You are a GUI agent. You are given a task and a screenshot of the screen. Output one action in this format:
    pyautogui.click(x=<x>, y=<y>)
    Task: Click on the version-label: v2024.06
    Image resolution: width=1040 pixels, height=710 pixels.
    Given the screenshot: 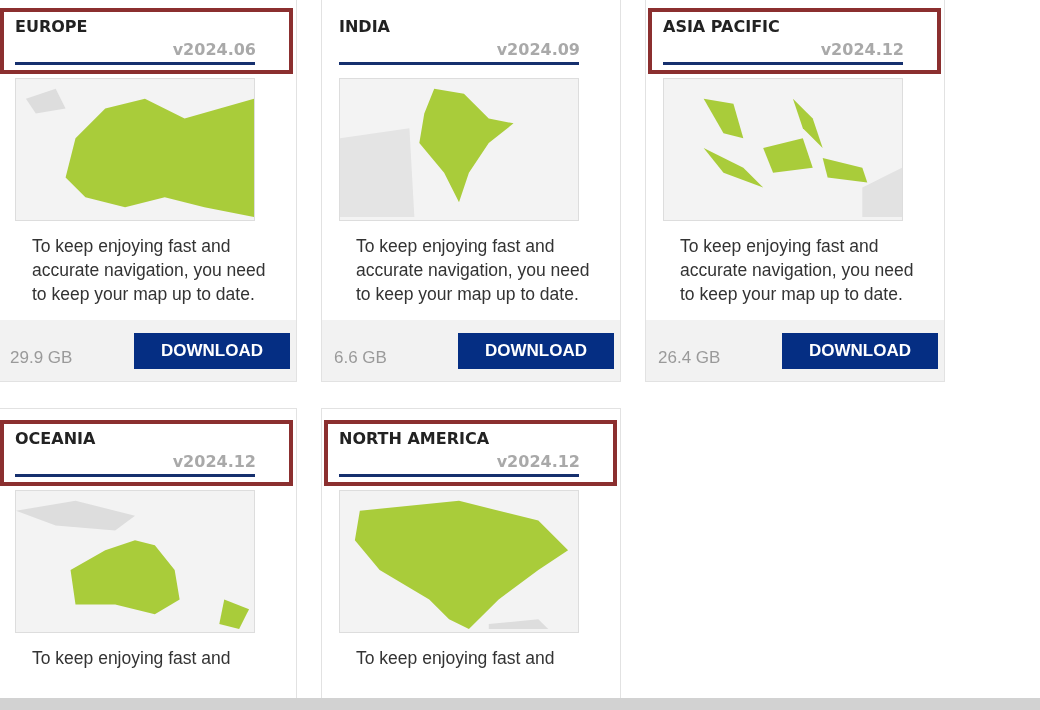 What is the action you would take?
    pyautogui.click(x=214, y=50)
    